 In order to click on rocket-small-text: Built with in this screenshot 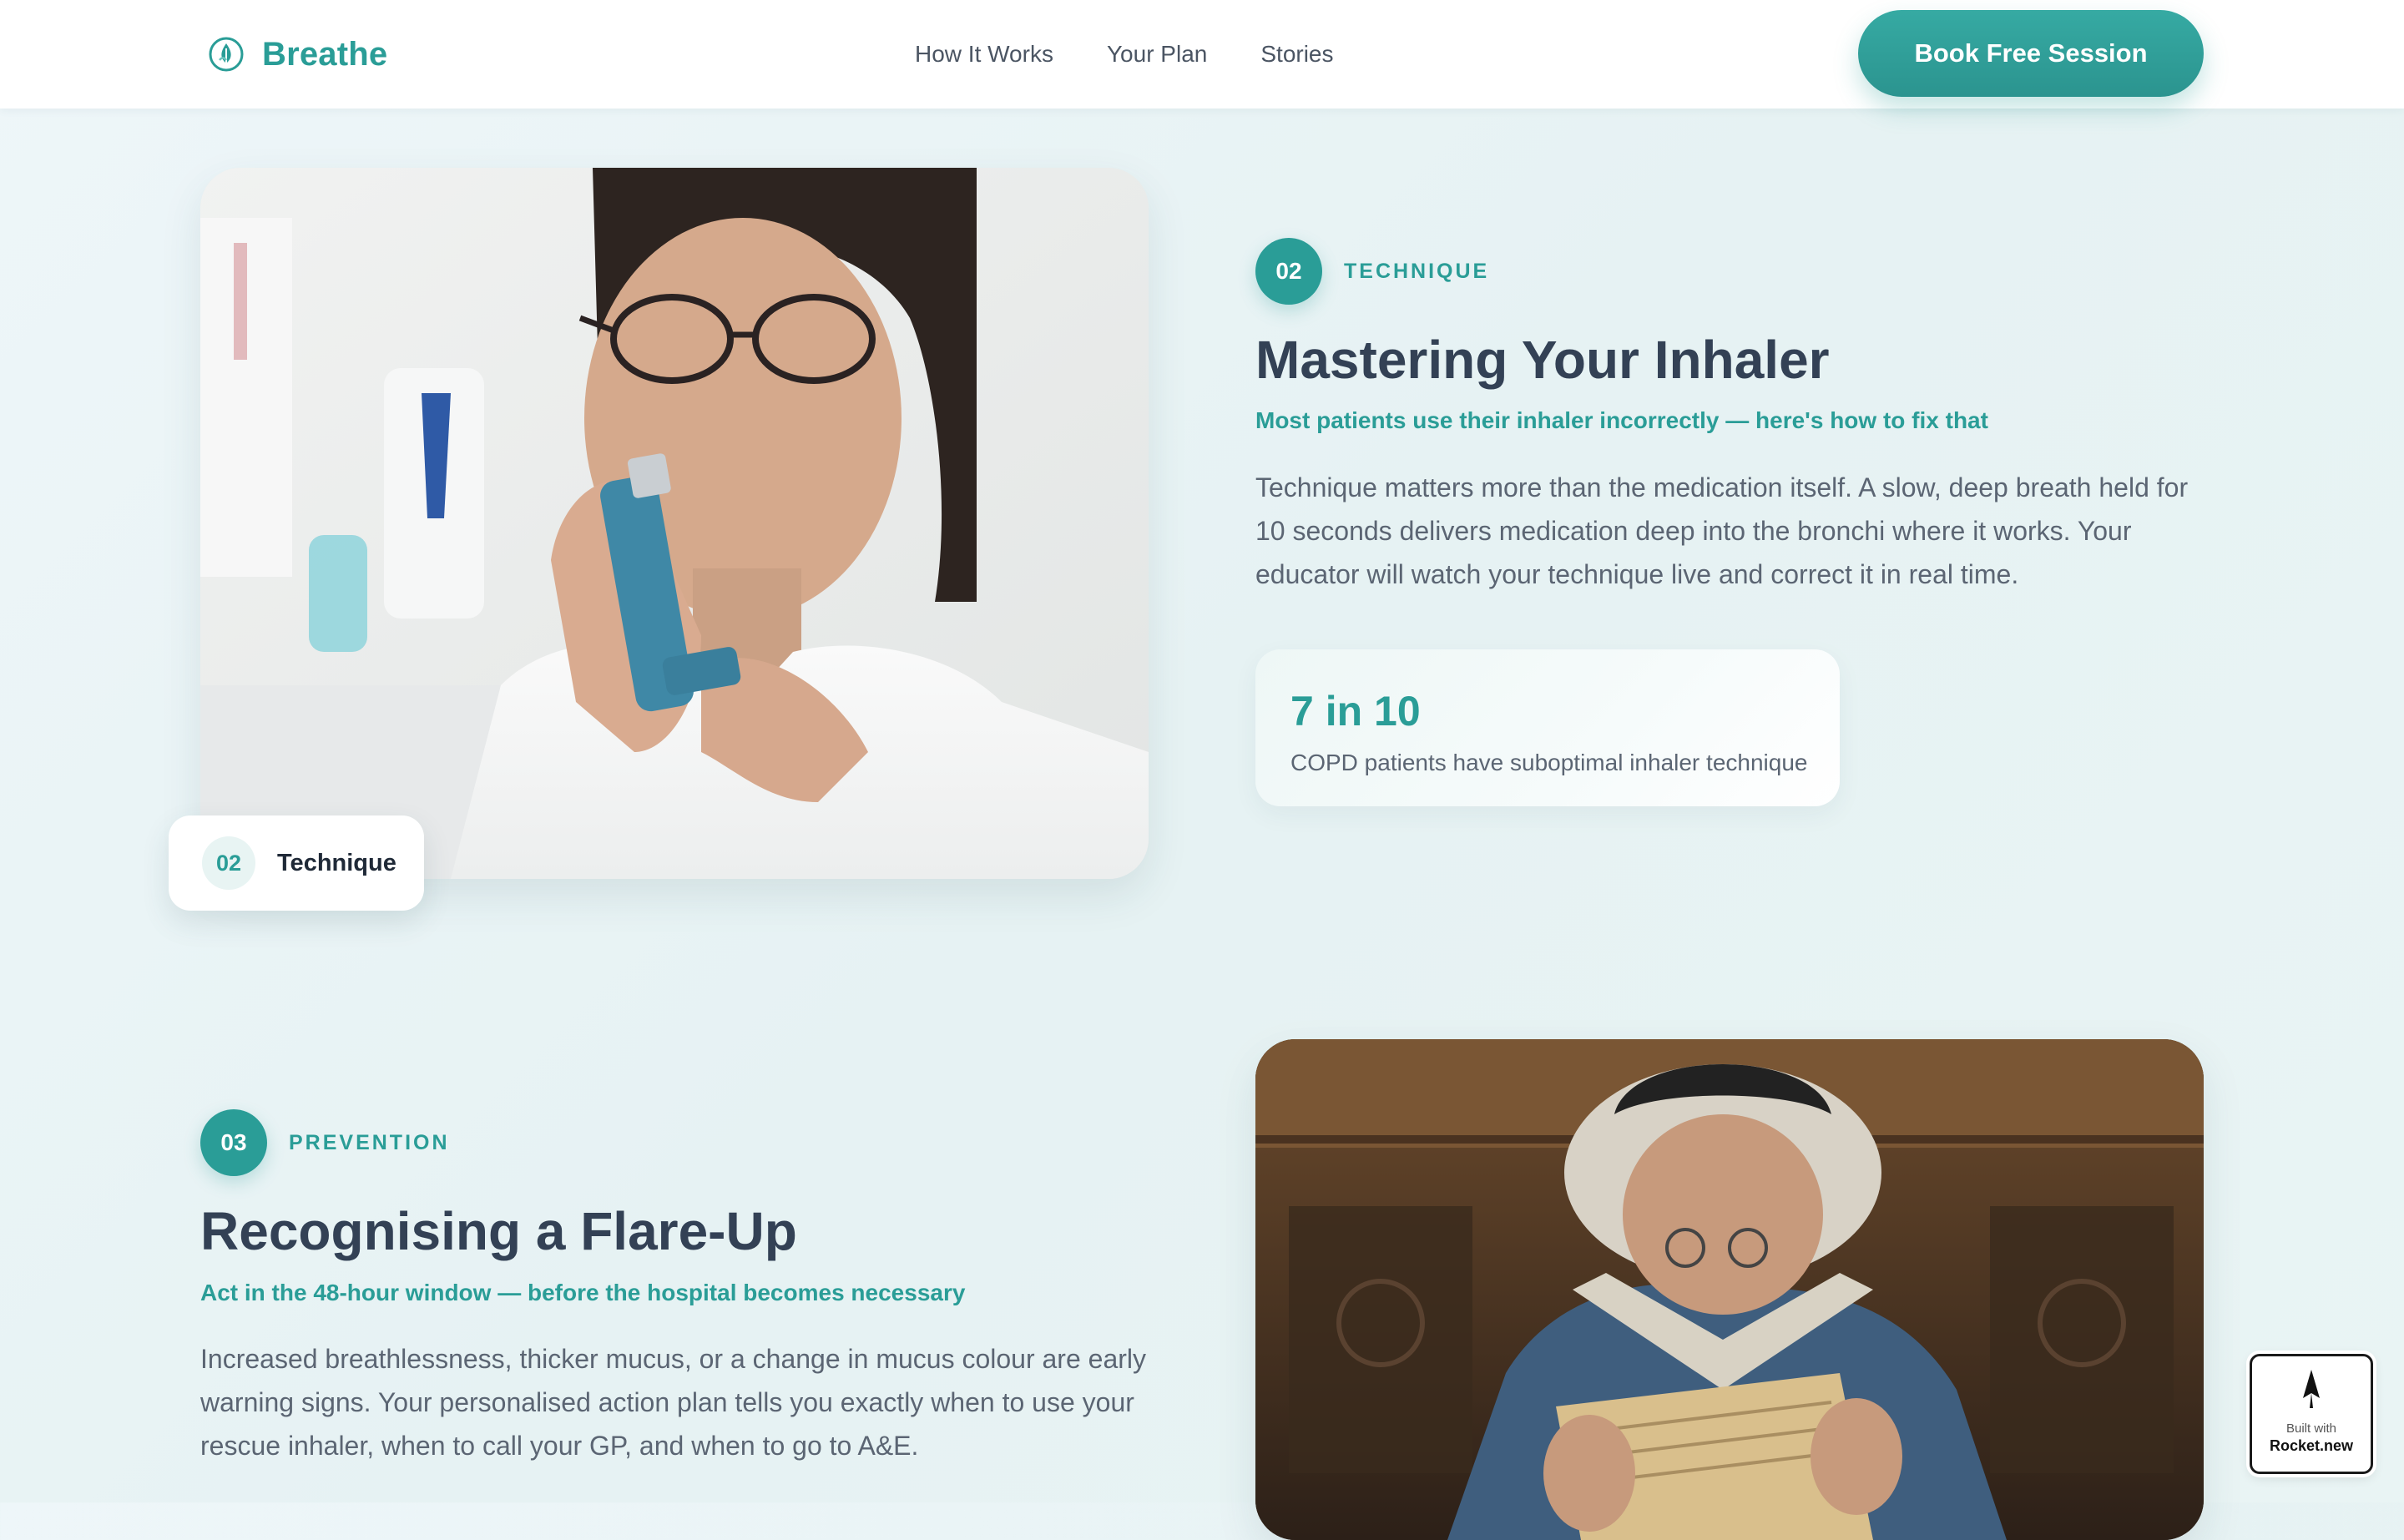, I will do `click(2311, 1428)`.